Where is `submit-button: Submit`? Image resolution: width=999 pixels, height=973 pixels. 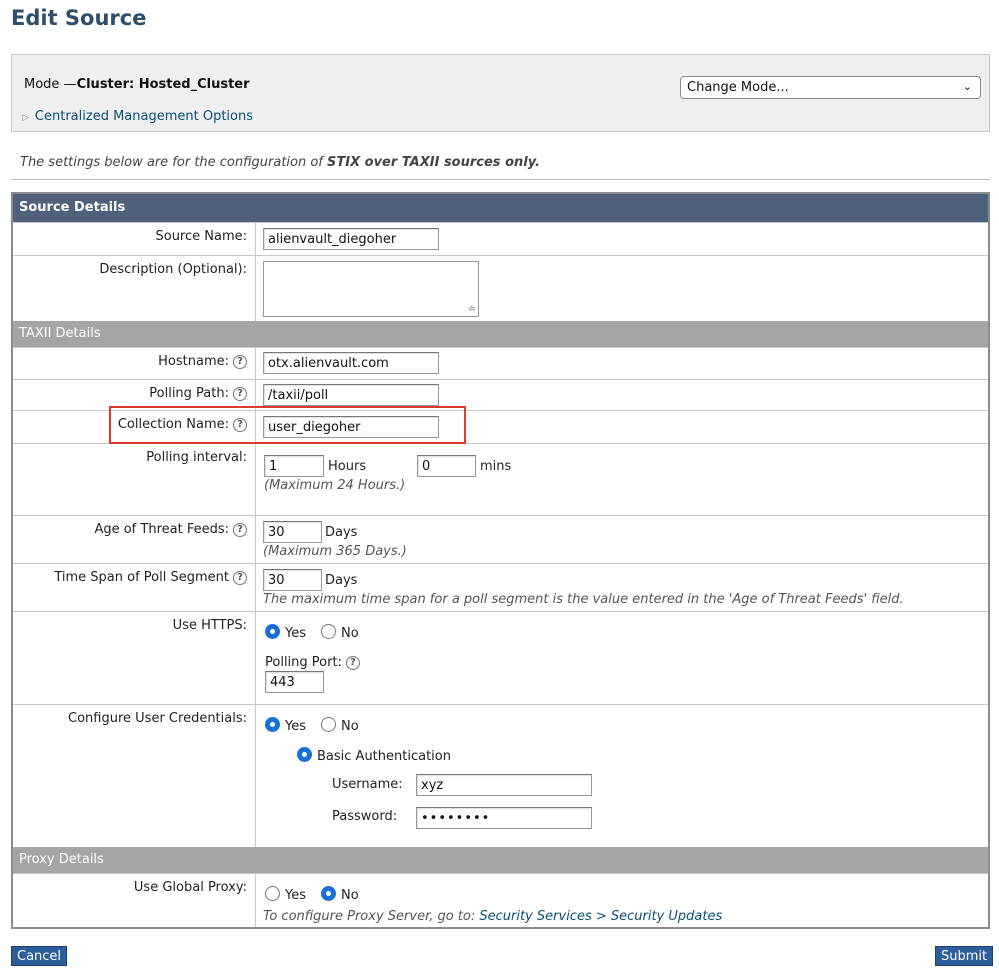 submit-button: Submit is located at coordinates (964, 956).